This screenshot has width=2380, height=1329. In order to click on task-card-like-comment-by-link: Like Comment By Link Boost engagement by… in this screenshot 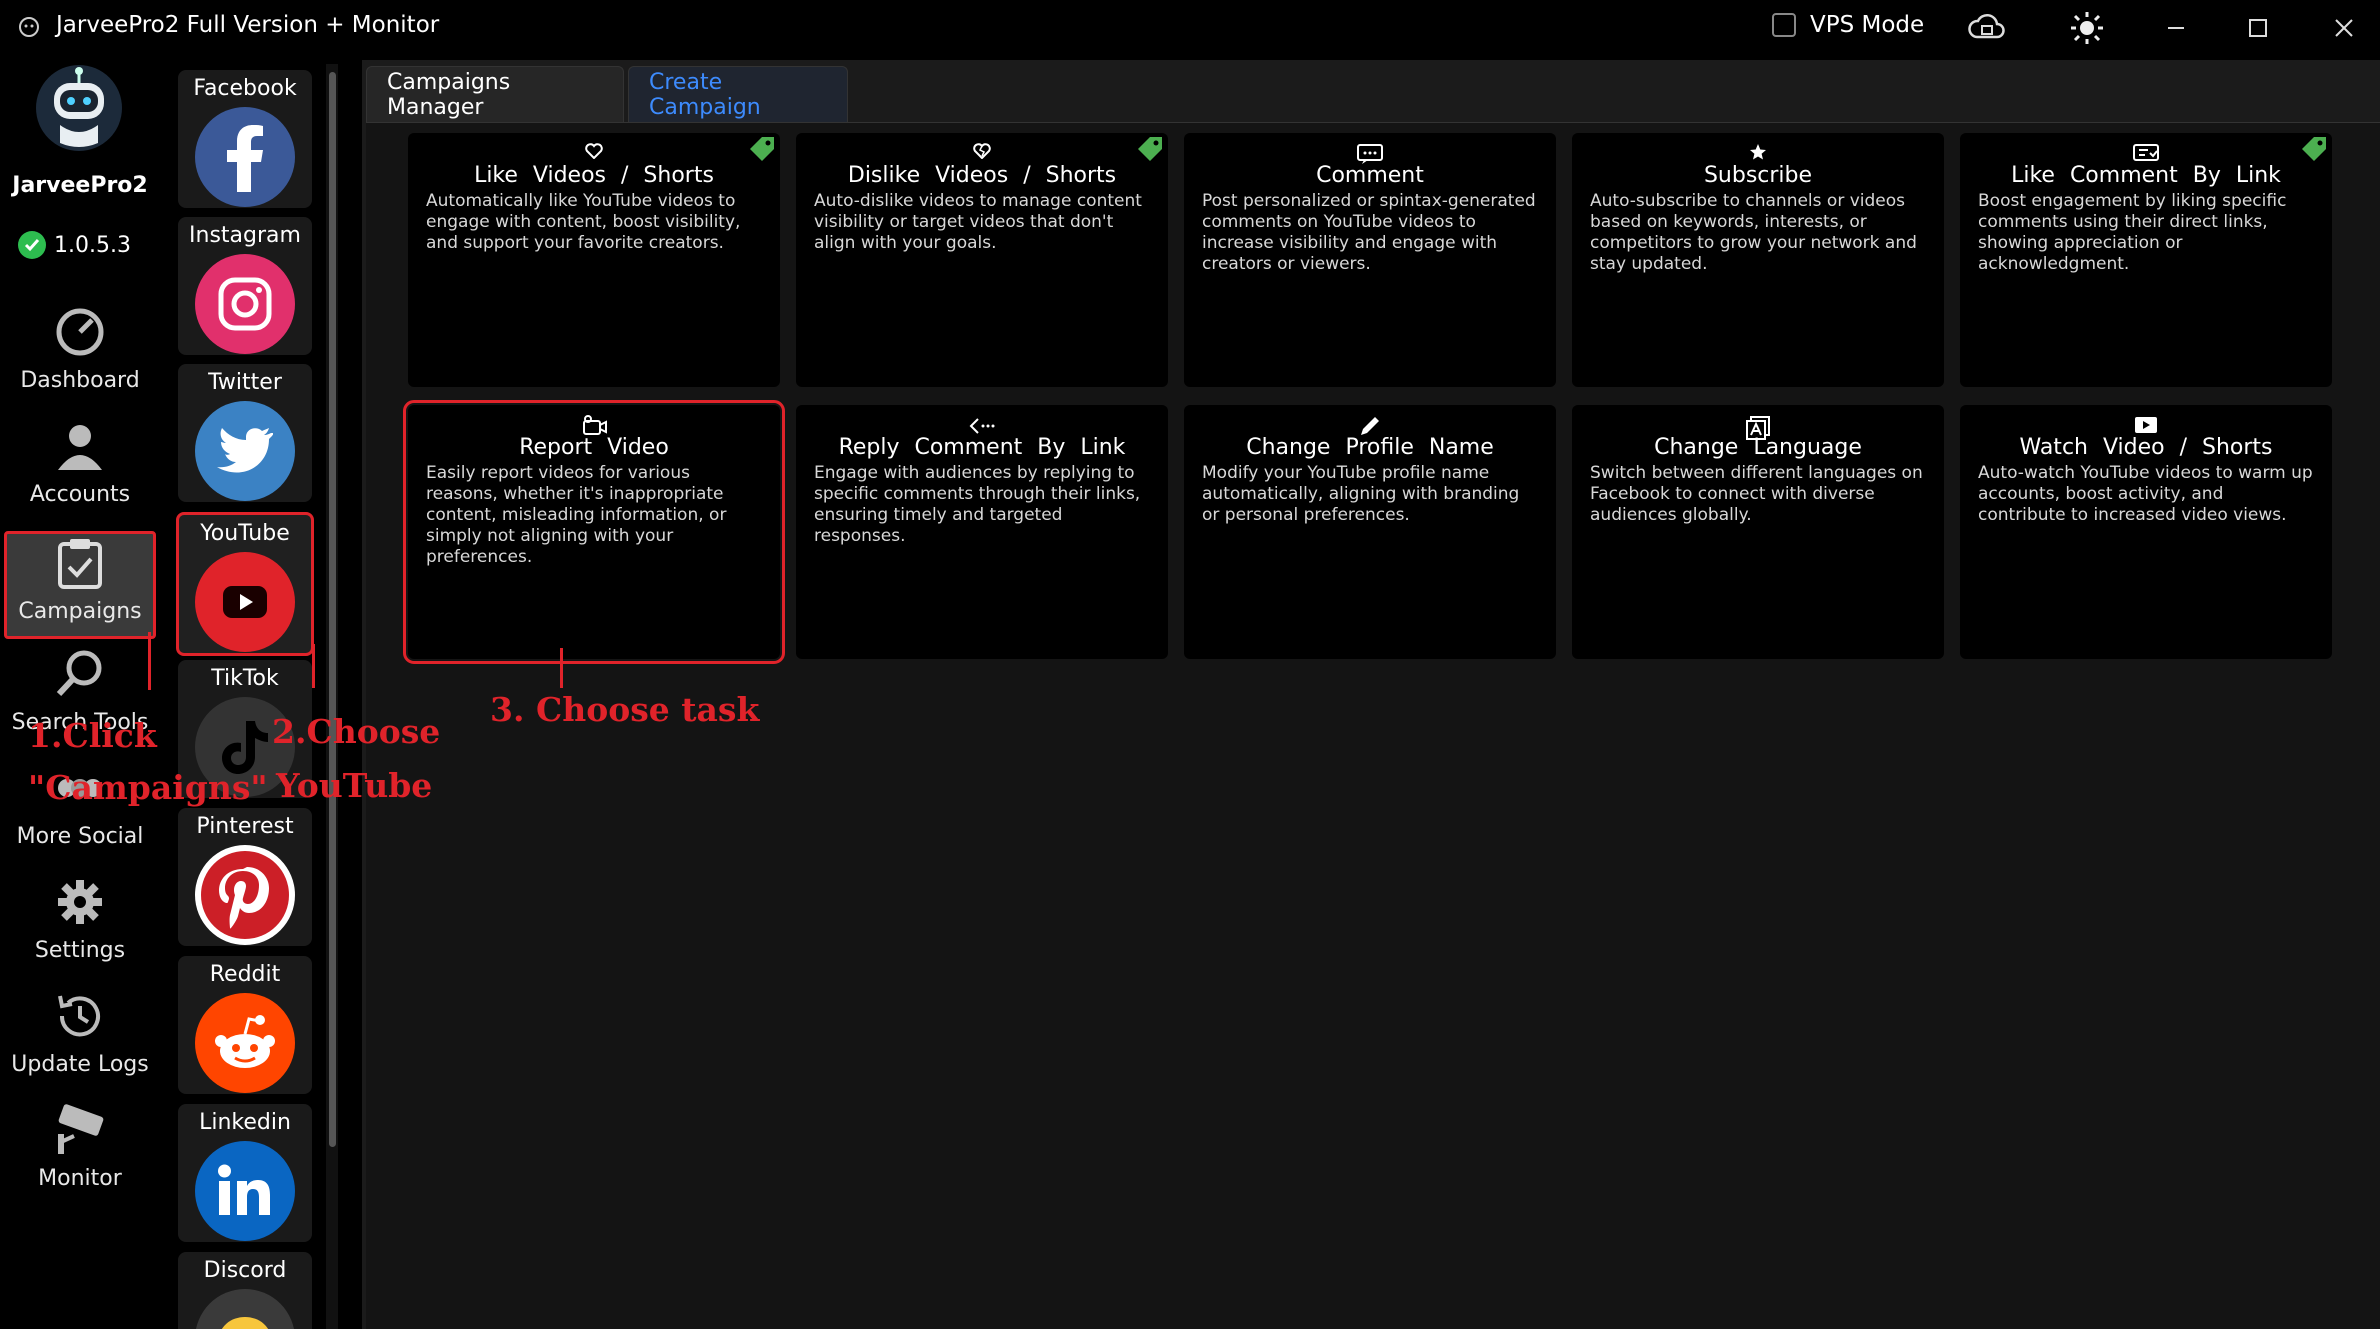, I will do `click(2146, 260)`.